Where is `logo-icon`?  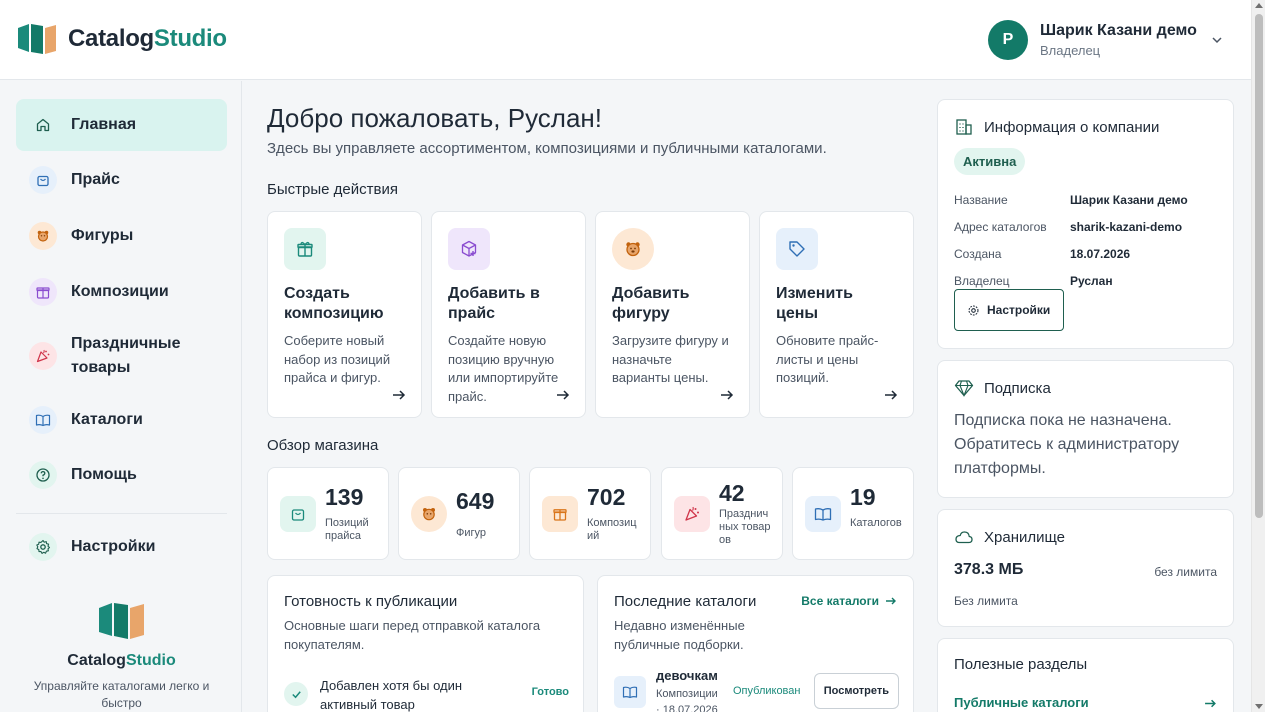 logo-icon is located at coordinates (37, 39).